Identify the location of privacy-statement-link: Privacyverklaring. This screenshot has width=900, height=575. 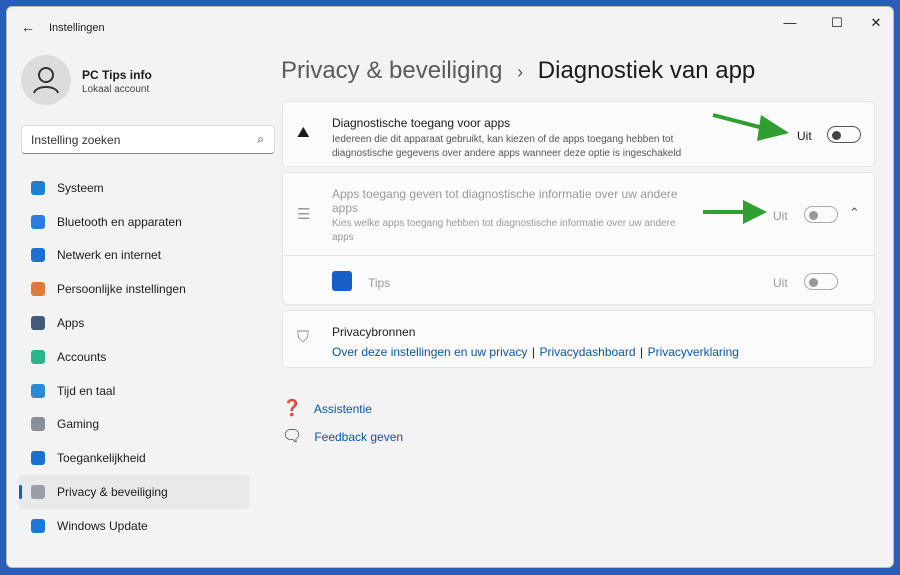
(693, 352).